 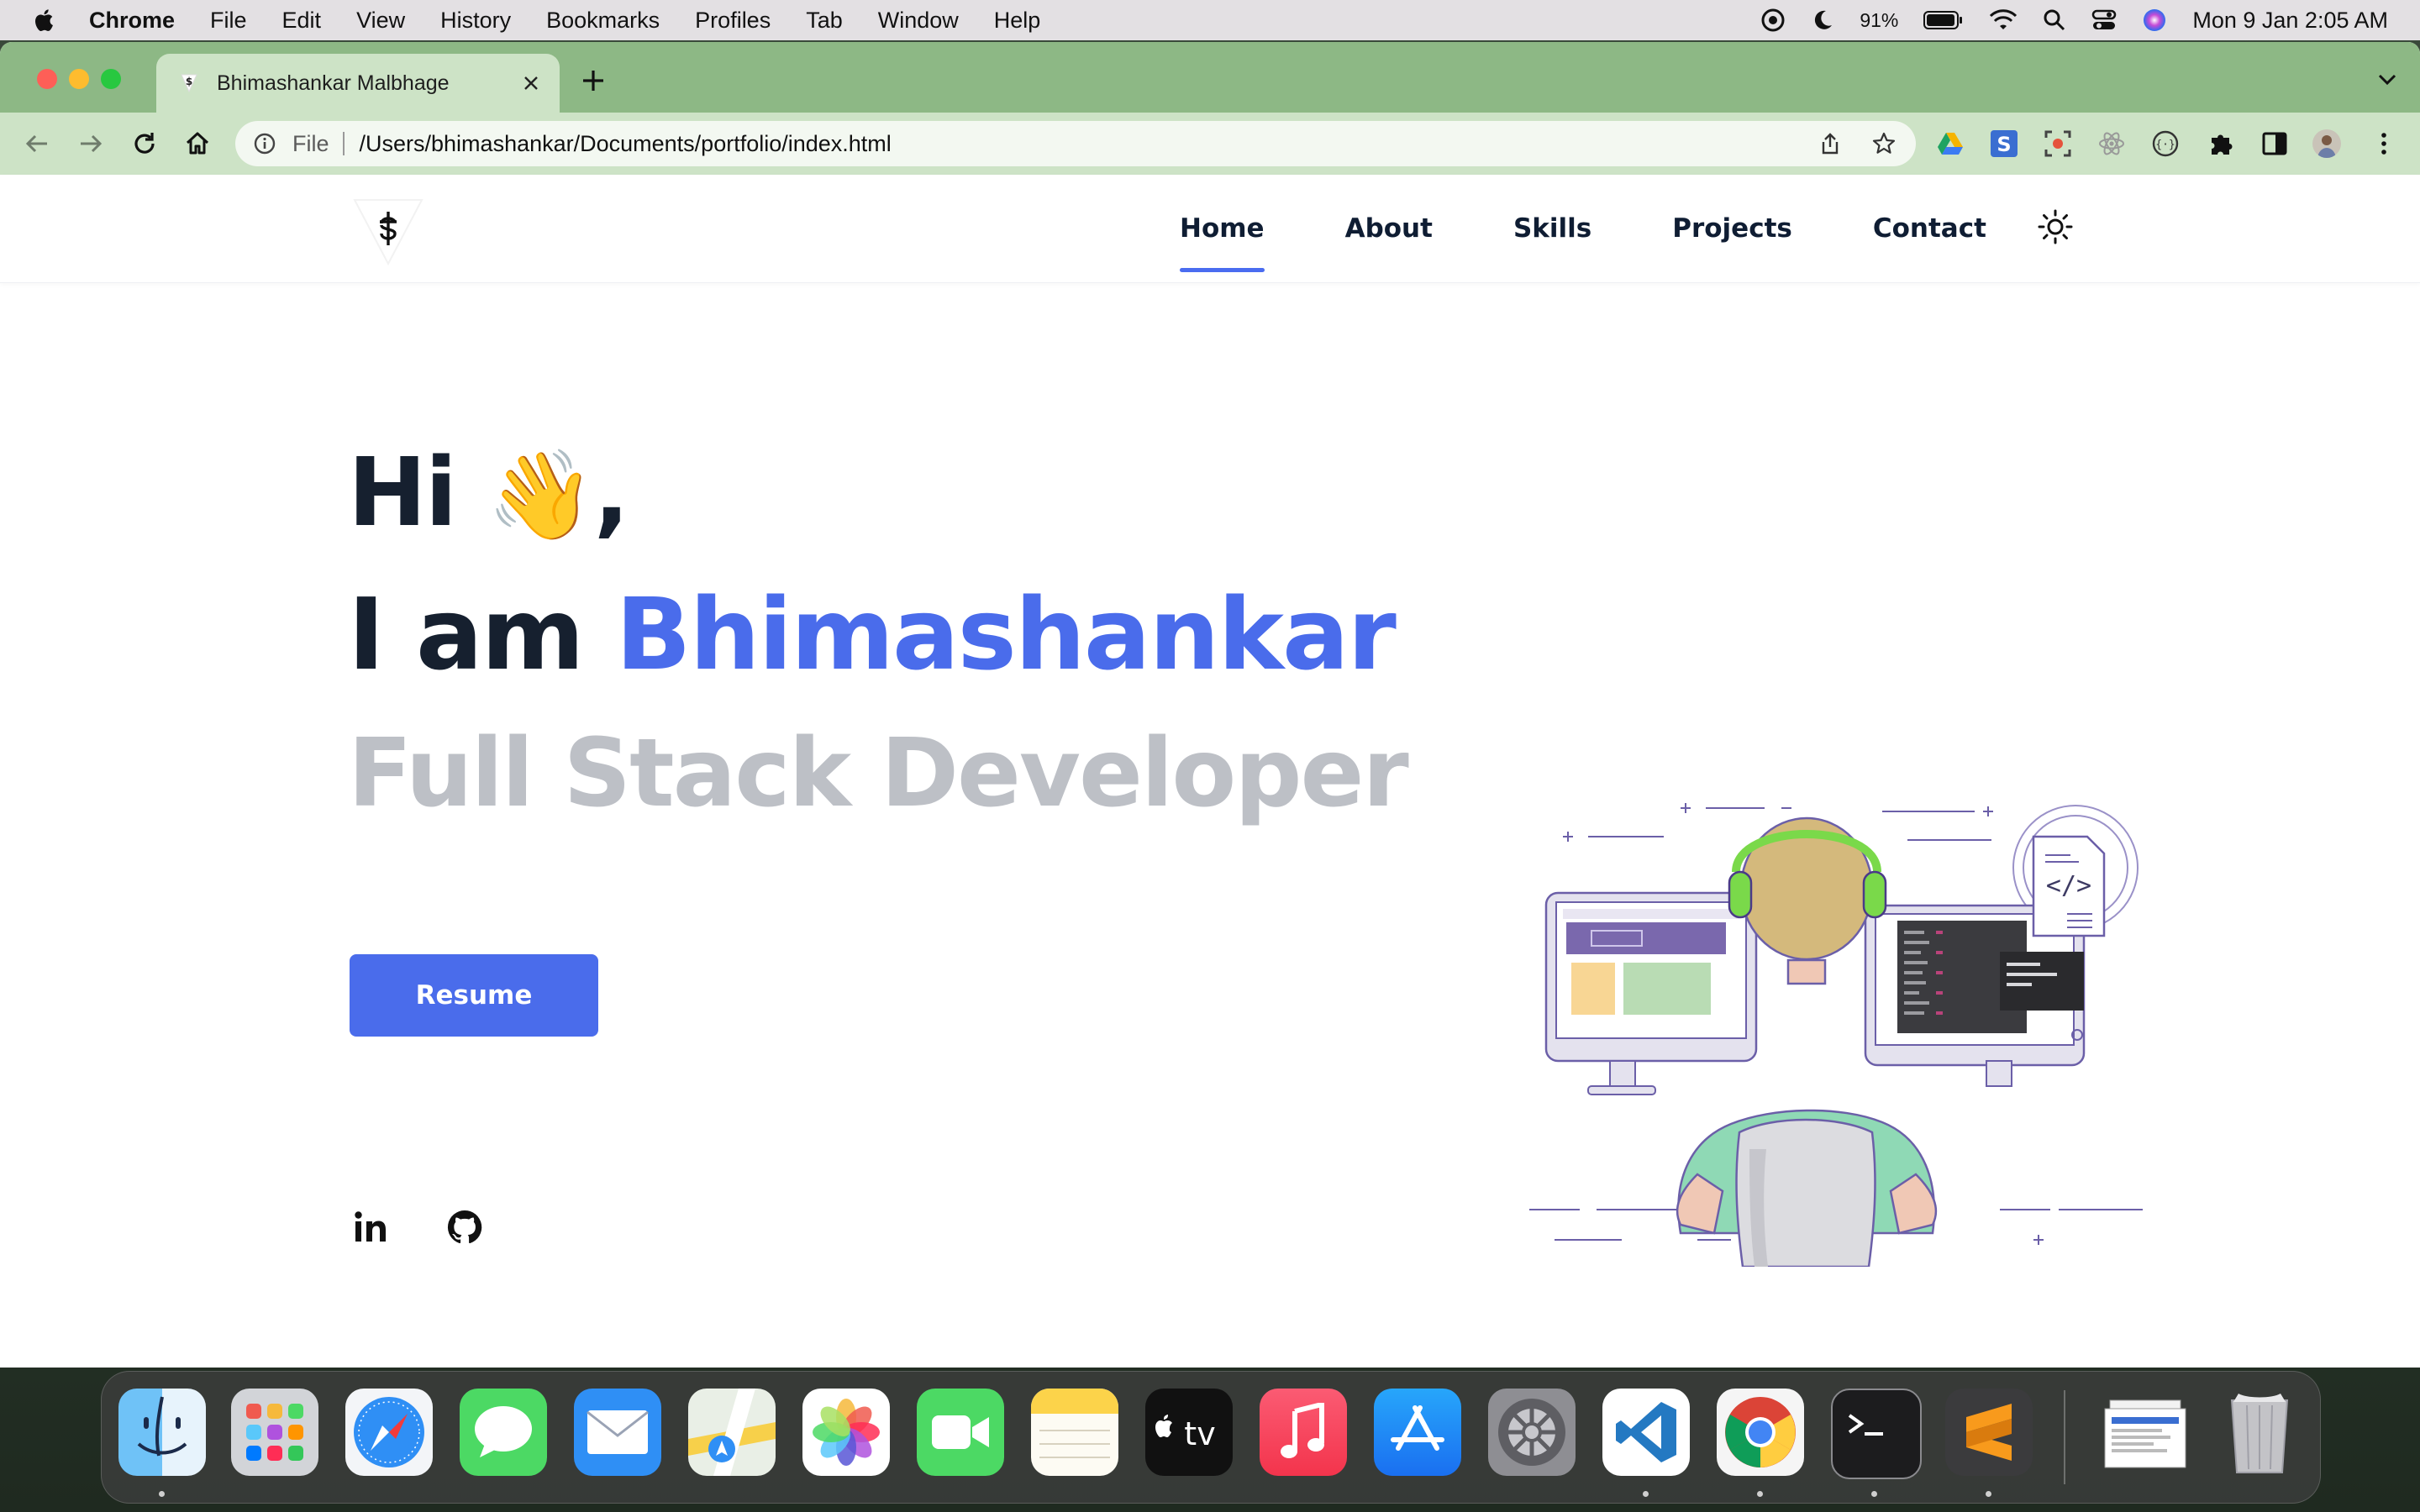 I want to click on app-store-dock-icon, so click(x=1417, y=1432).